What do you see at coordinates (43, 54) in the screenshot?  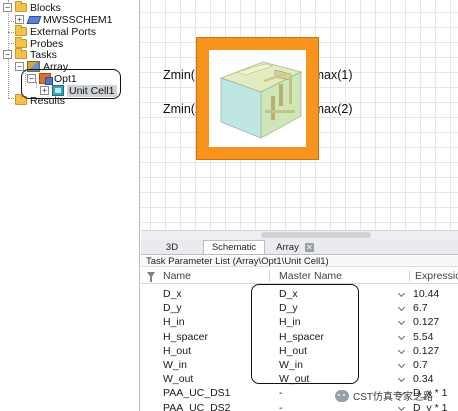 I see `tree-item-label: Tasks` at bounding box center [43, 54].